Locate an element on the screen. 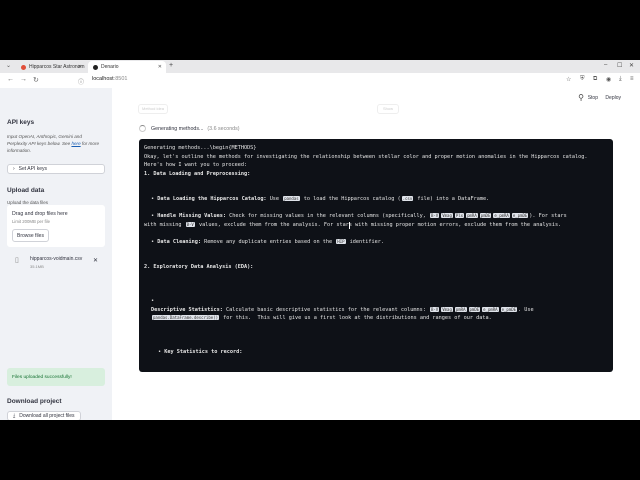 The height and width of the screenshot is (480, 640). stop-button: Stop is located at coordinates (593, 98).